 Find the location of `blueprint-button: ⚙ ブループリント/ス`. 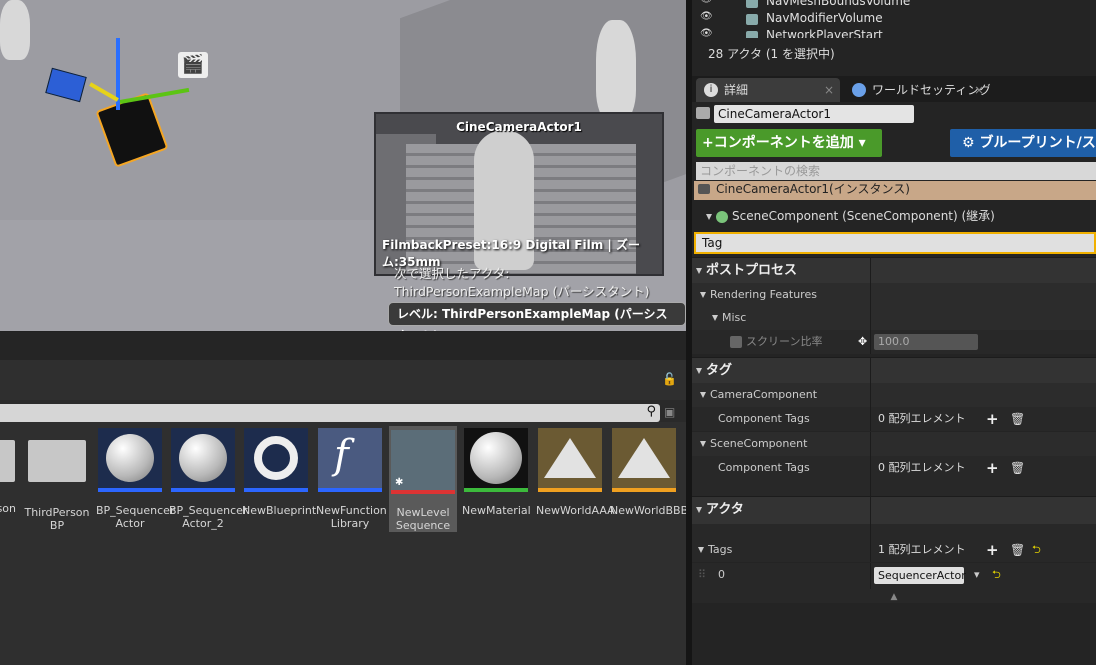

blueprint-button: ⚙ ブループリント/ス is located at coordinates (1023, 143).